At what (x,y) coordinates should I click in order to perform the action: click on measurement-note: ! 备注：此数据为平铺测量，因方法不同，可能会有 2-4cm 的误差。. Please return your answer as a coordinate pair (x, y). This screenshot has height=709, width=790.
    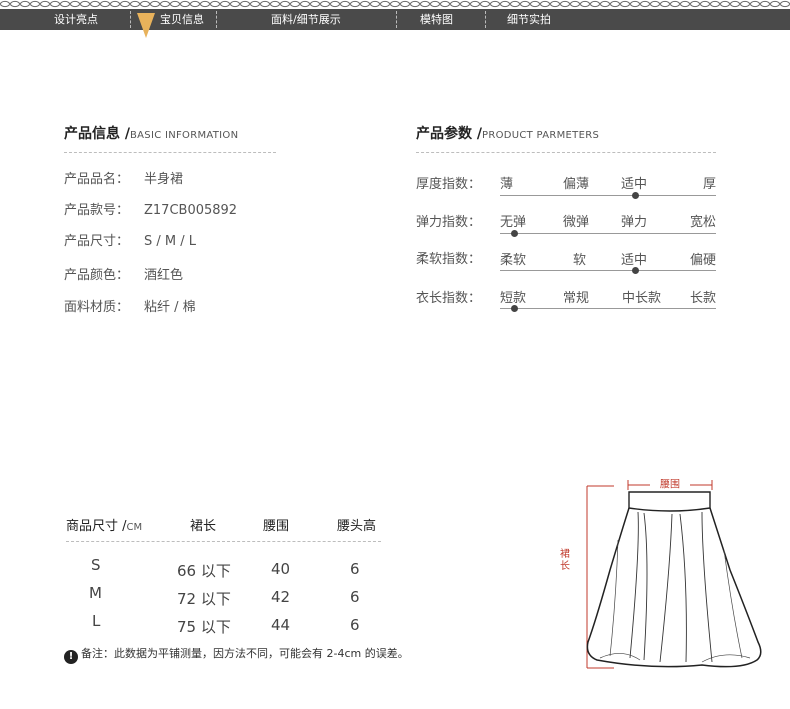
    Looking at the image, I should click on (236, 654).